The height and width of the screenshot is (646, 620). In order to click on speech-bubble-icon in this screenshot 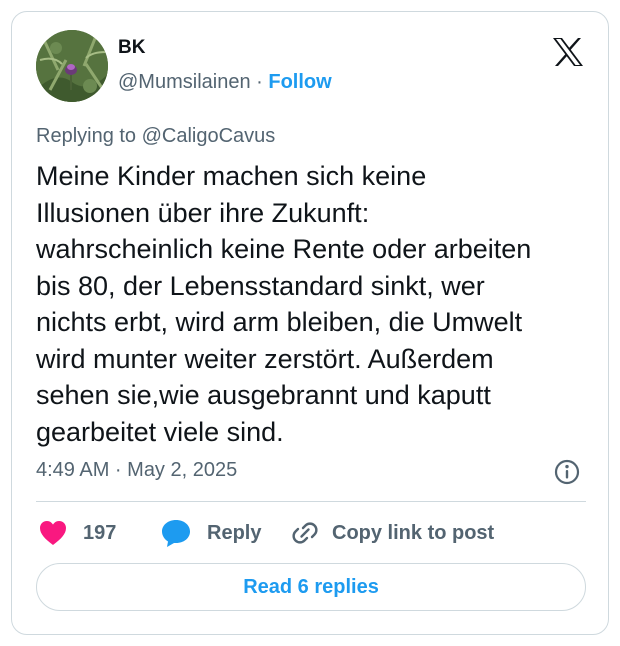, I will do `click(176, 533)`.